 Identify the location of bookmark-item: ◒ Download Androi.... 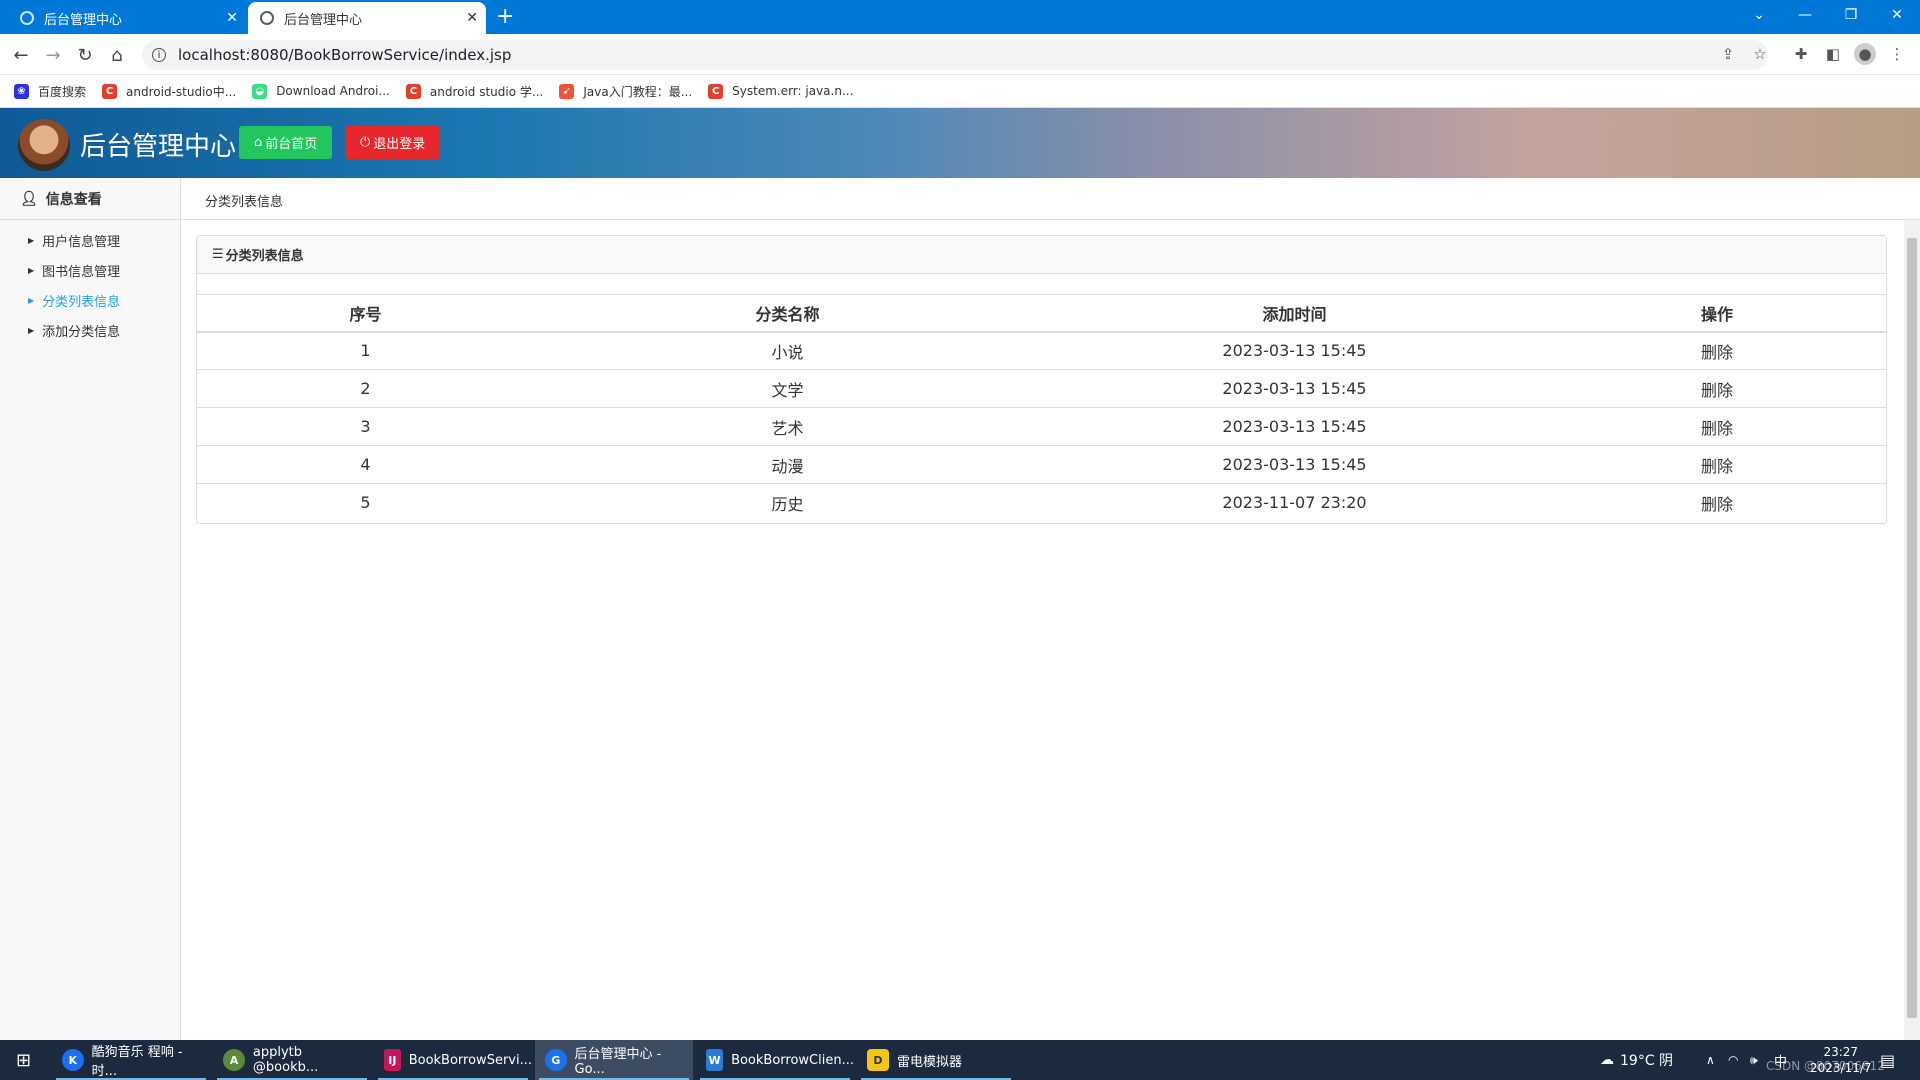
(321, 91).